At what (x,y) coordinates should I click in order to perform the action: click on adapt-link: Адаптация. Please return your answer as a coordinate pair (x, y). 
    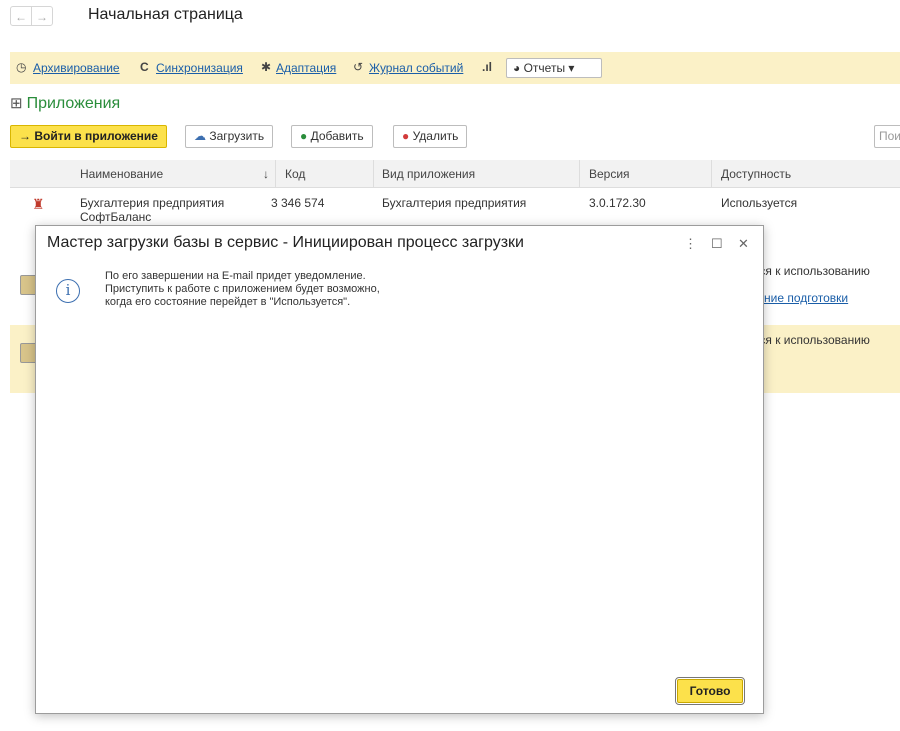
    Looking at the image, I should click on (306, 68).